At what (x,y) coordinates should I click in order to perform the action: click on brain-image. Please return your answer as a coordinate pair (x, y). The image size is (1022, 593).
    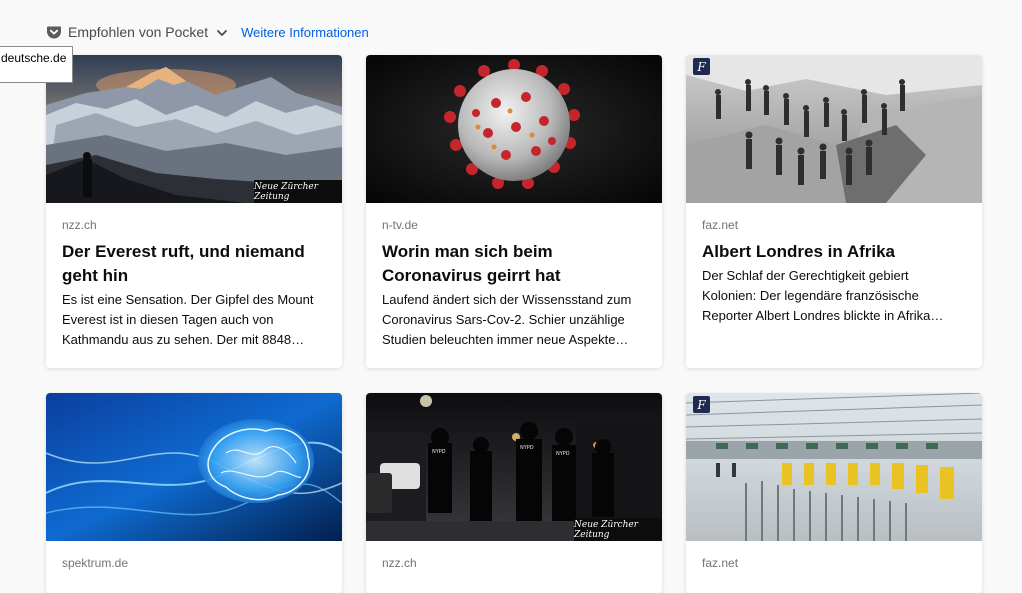
    Looking at the image, I should click on (194, 467).